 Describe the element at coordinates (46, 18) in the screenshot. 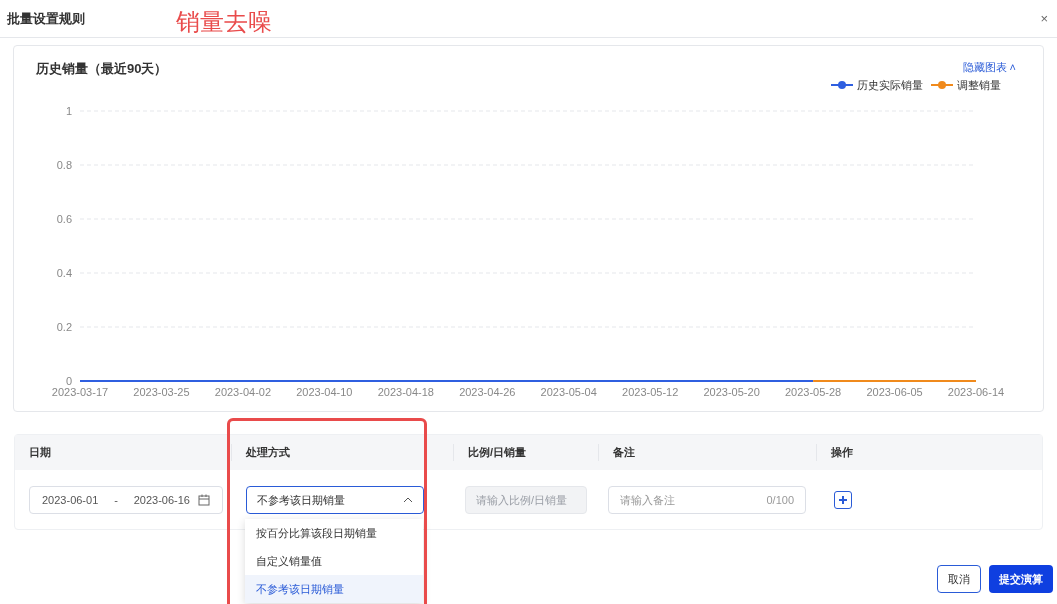

I see `dialog-title: 批量设置规则` at that location.